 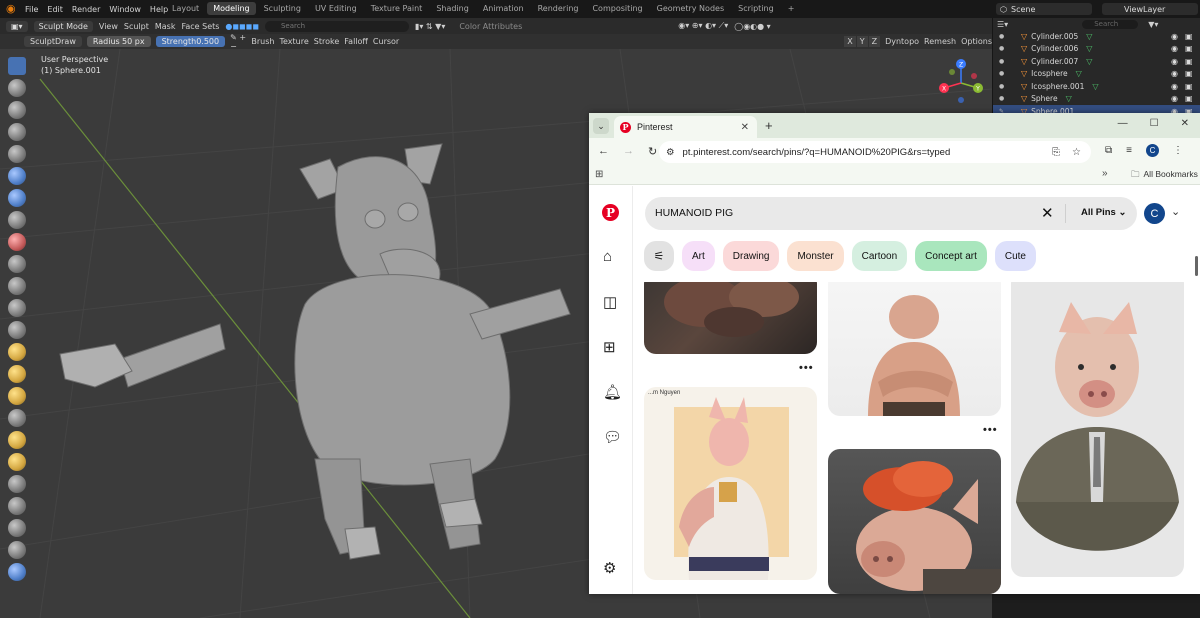 What do you see at coordinates (336, 26) in the screenshot?
I see `brush-search-input: Search` at bounding box center [336, 26].